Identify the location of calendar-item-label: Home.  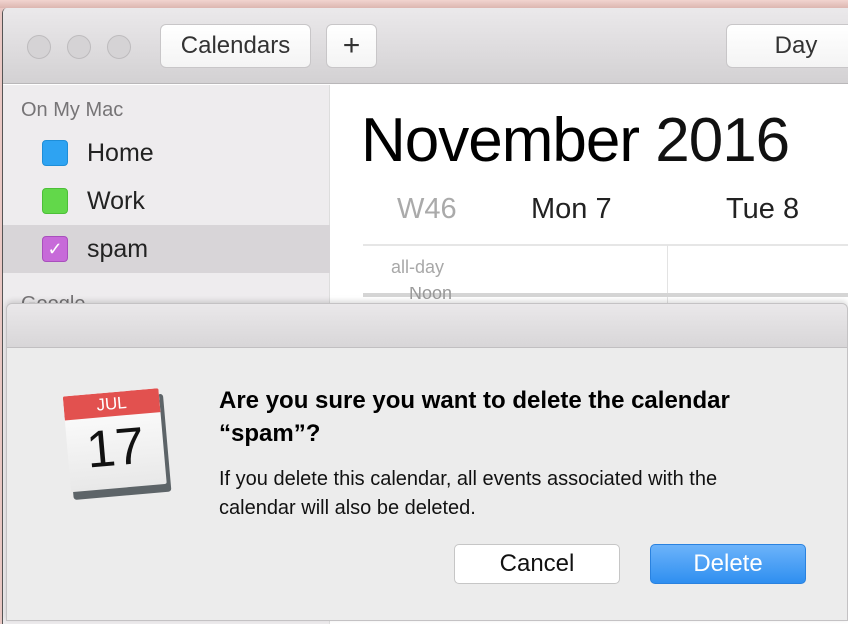
(120, 152).